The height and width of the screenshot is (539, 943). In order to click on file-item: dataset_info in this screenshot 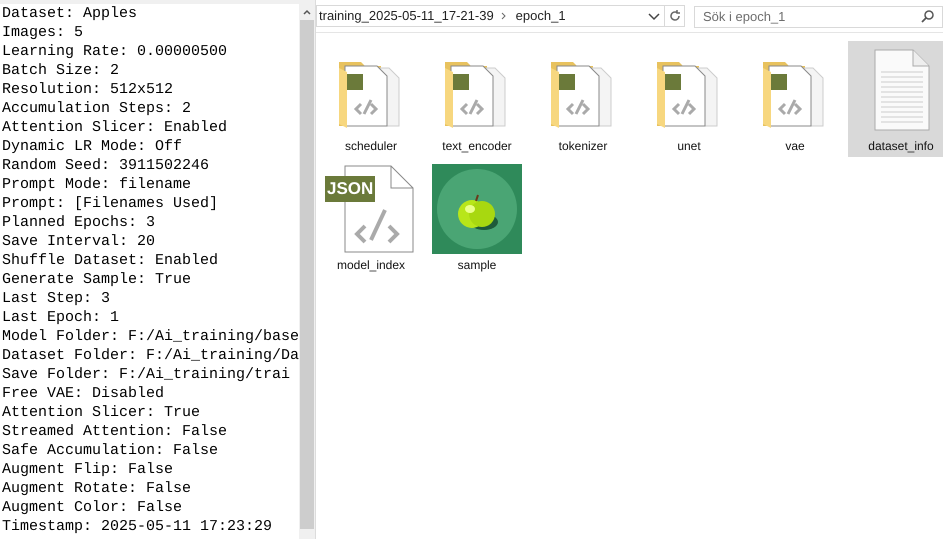, I will do `click(895, 99)`.